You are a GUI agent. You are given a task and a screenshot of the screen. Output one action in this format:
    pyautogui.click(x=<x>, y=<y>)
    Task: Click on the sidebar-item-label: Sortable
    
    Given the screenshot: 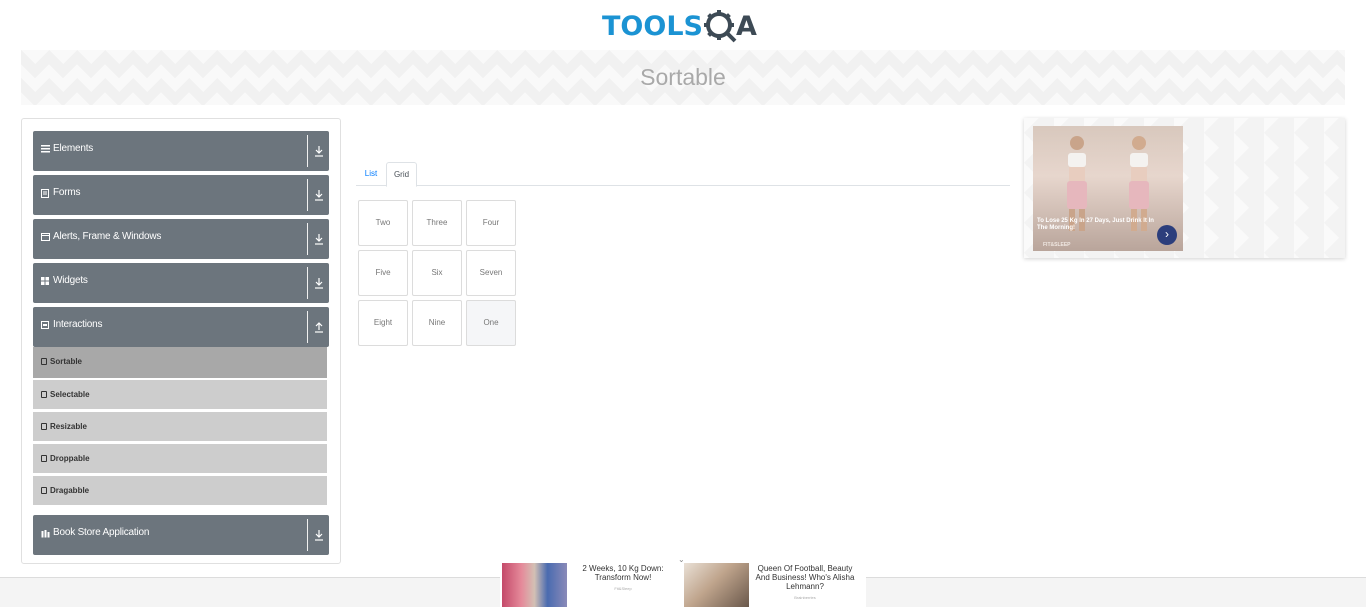 What is the action you would take?
    pyautogui.click(x=66, y=361)
    